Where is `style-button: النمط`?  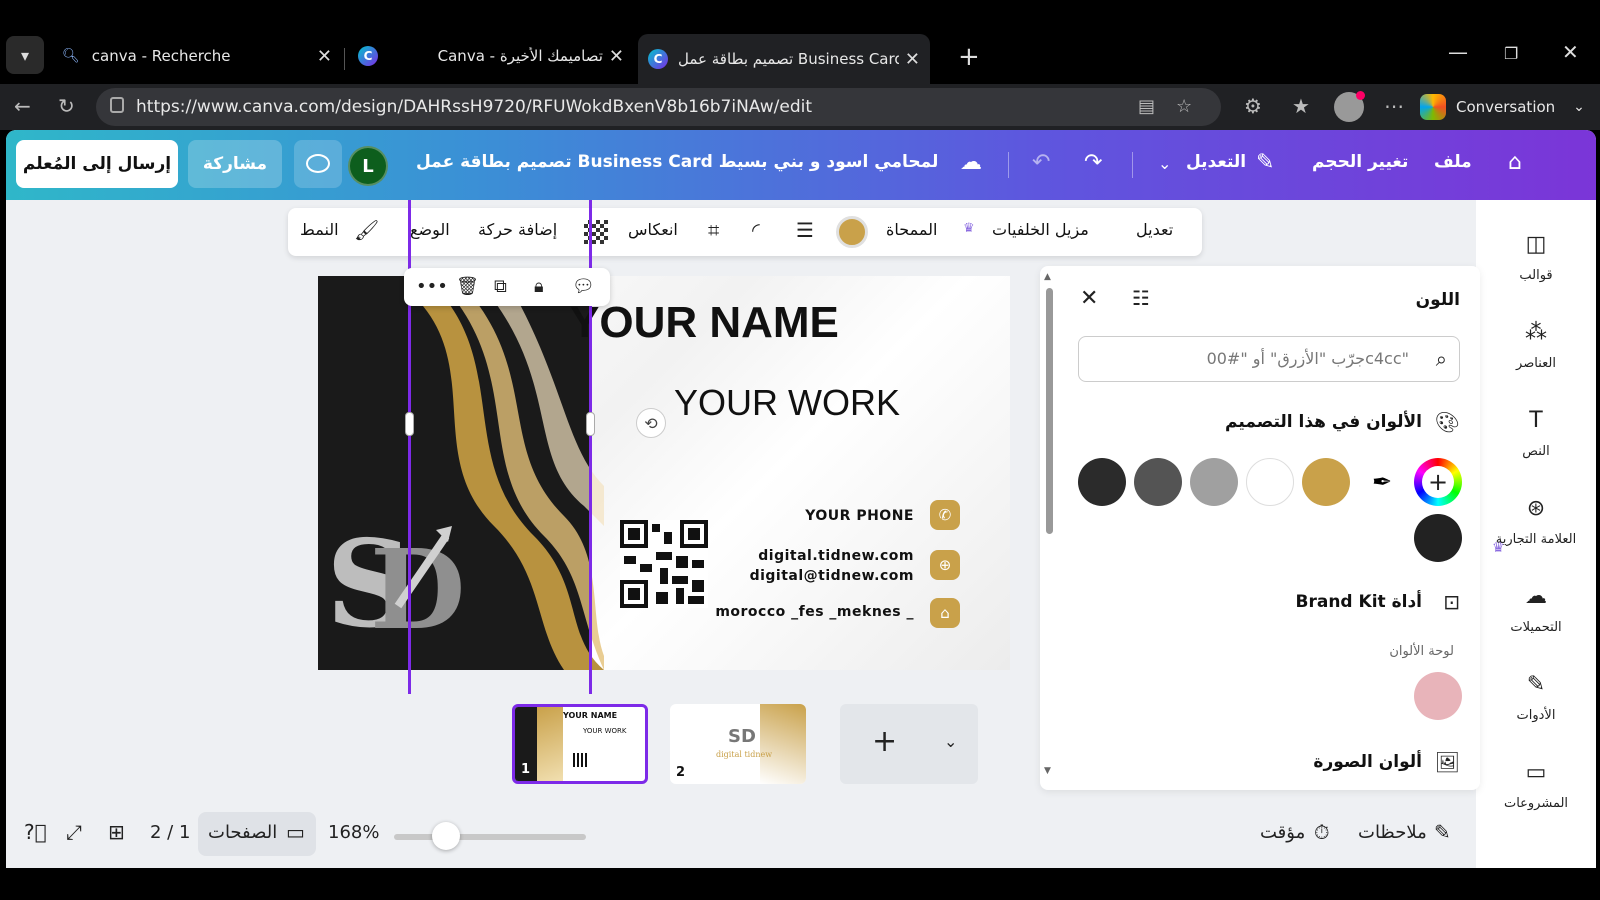
style-button: النمط is located at coordinates (319, 229).